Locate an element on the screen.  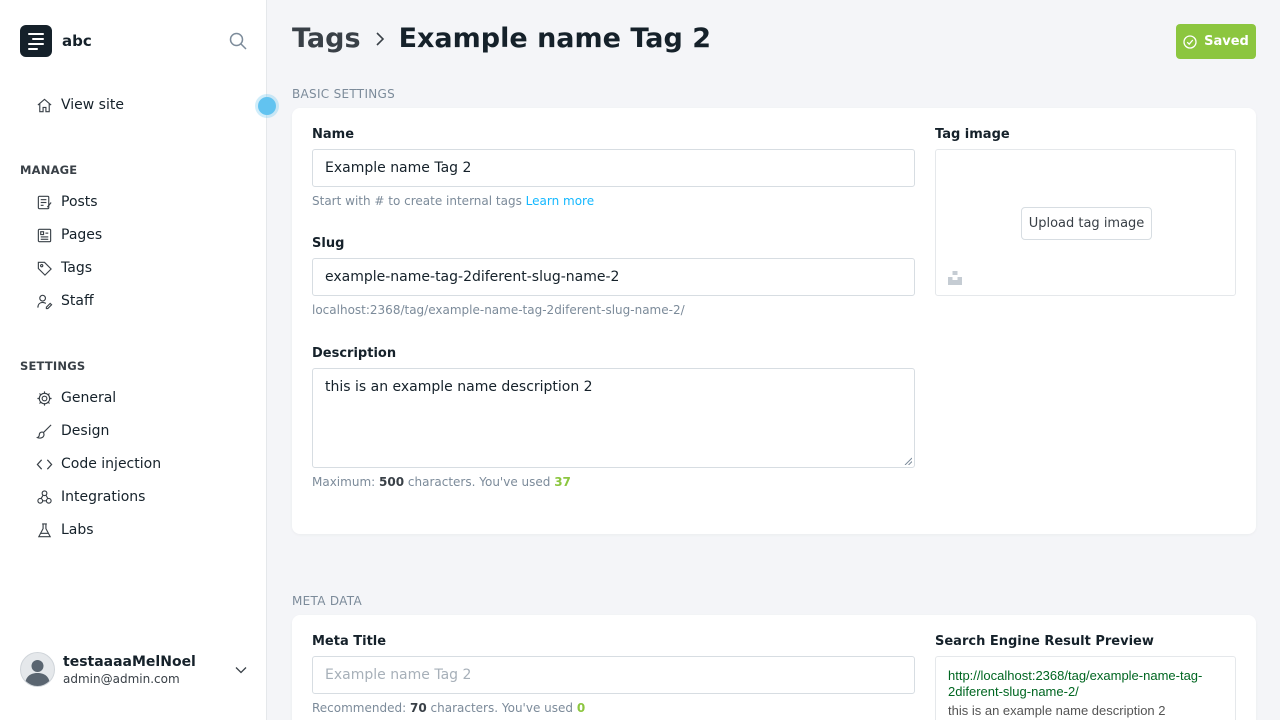
serp-preview-label: Search Engine Result Preview is located at coordinates (1044, 641).